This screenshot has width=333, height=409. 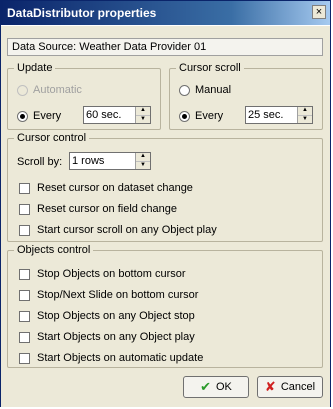 I want to click on scroll-by-label: Scroll by:, so click(x=40, y=162).